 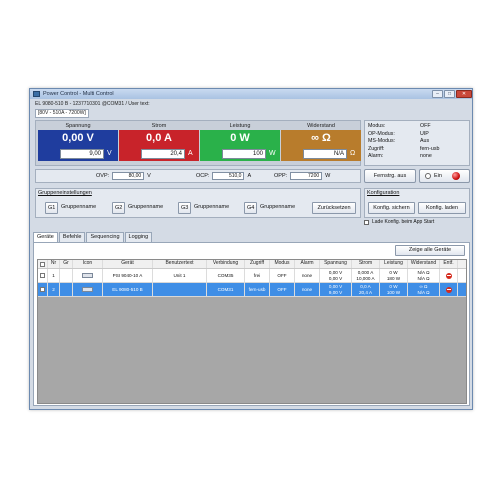 I want to click on tab-sequencing: Sequencing, so click(x=105, y=237).